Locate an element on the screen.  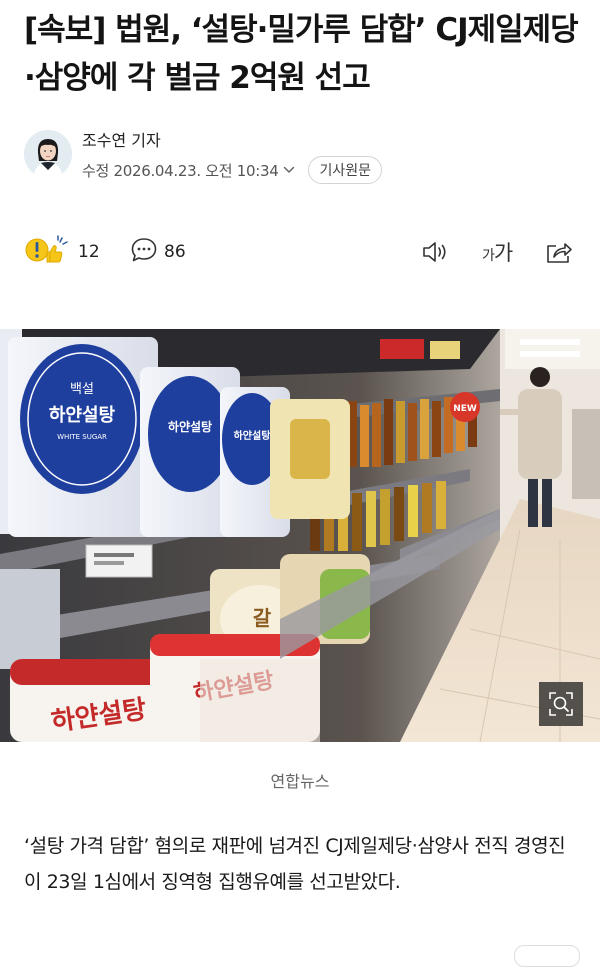
font-size-small-label: 가 is located at coordinates (488, 256).